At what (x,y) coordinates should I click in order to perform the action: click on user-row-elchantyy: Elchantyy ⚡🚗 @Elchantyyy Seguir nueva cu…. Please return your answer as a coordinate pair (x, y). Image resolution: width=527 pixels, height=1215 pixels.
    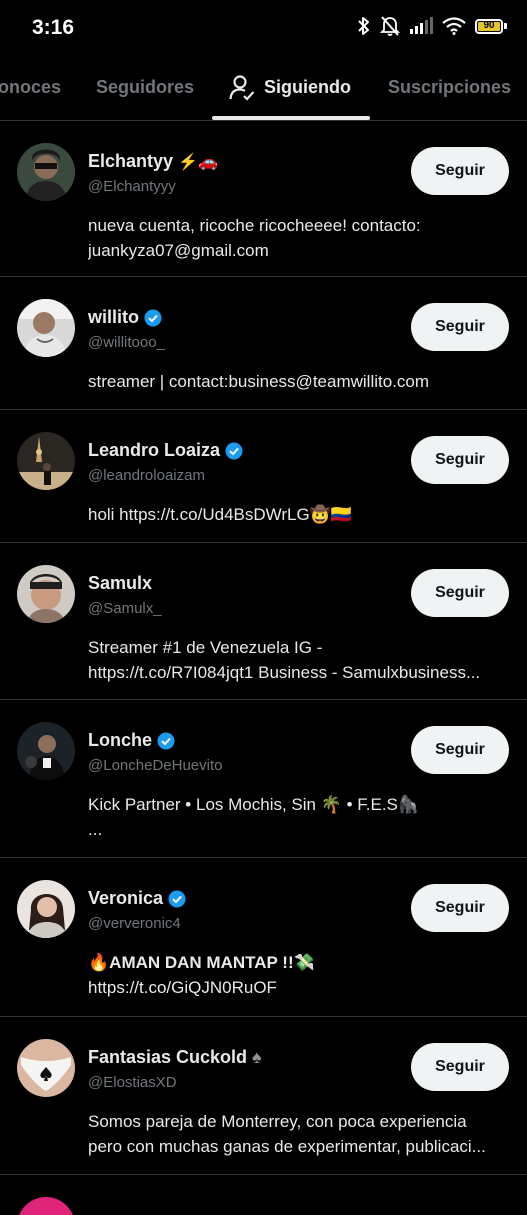
    Looking at the image, I should click on (263, 199).